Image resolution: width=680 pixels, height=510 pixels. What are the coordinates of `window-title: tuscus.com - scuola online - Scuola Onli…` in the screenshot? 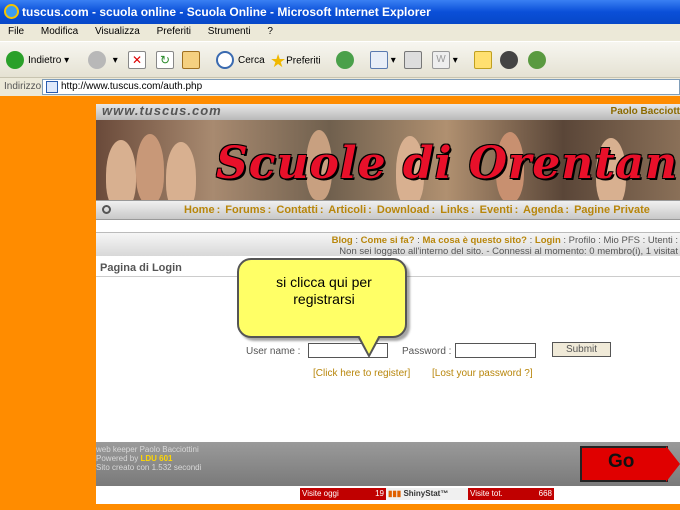 It's located at (226, 12).